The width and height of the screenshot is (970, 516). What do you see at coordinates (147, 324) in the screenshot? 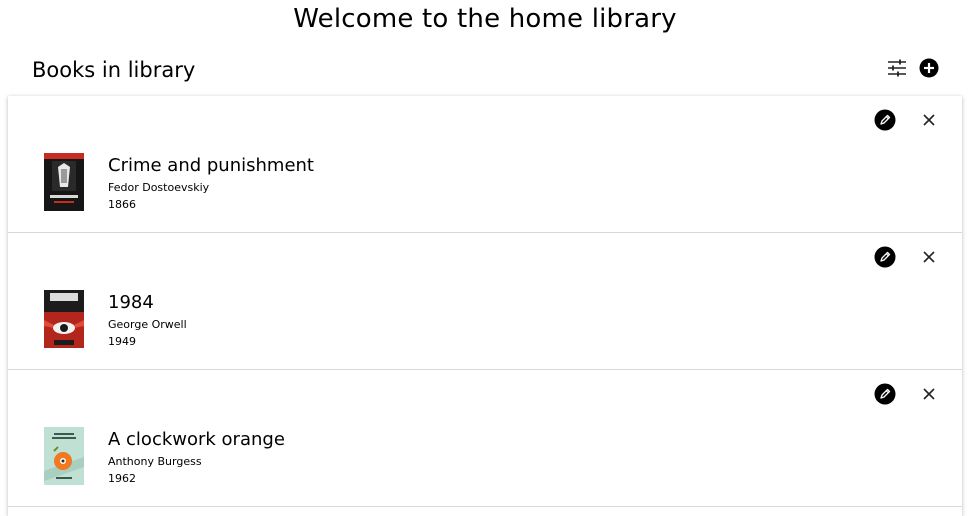
I see `book-author: George Orwell` at bounding box center [147, 324].